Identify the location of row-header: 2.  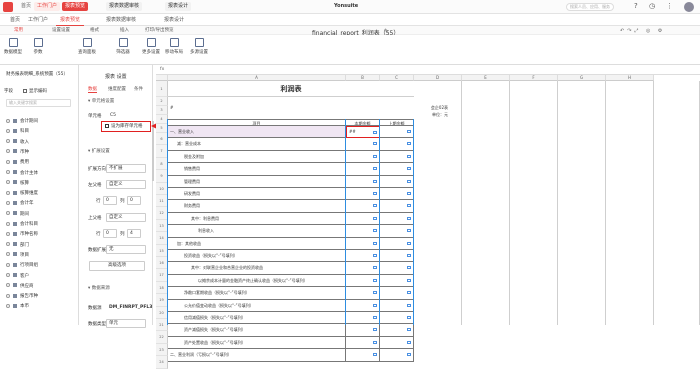
(162, 101).